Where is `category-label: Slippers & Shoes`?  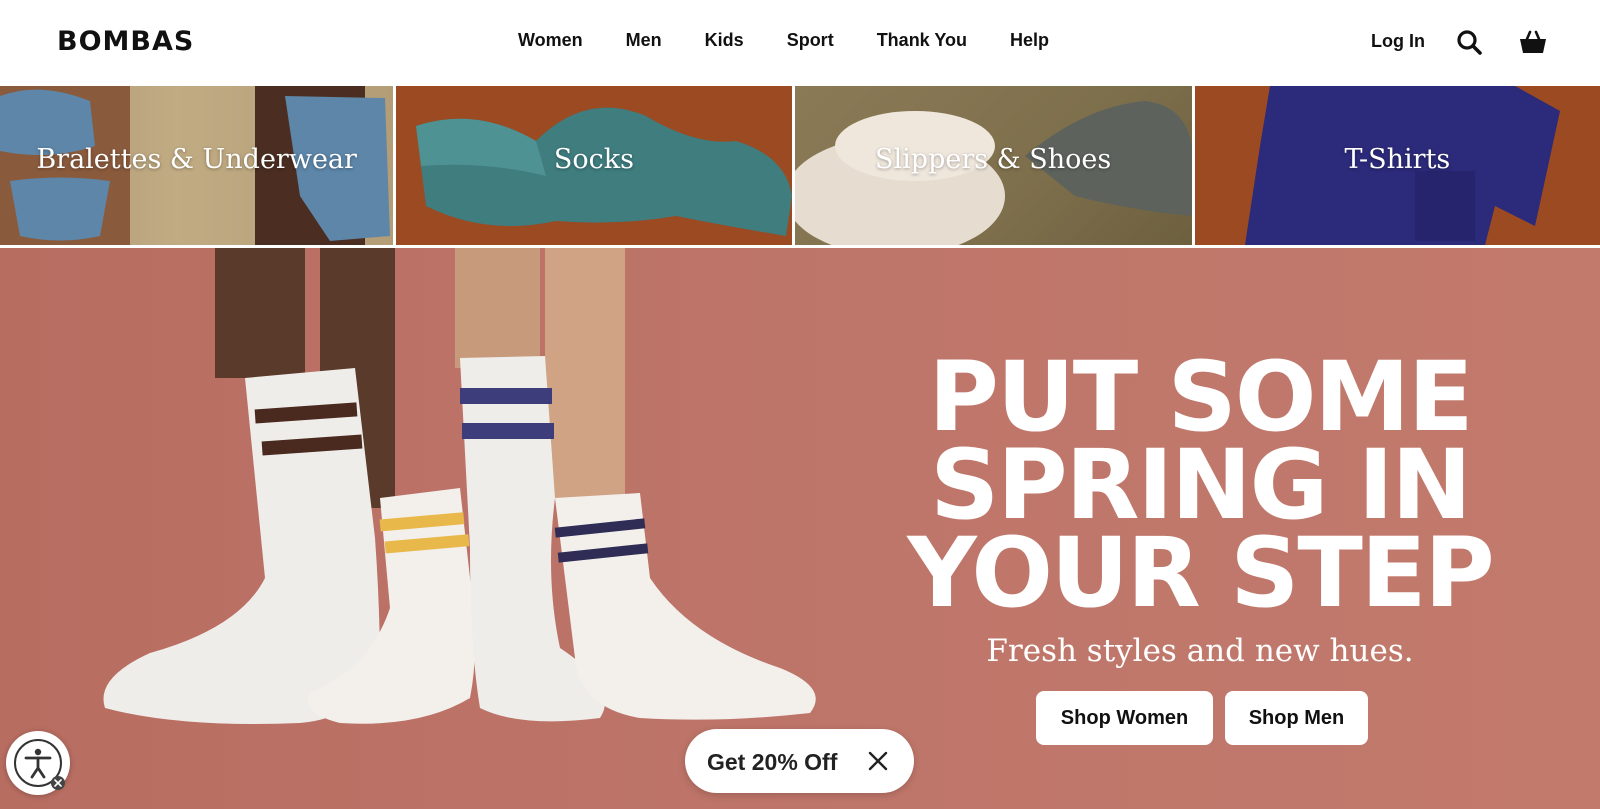 category-label: Slippers & Shoes is located at coordinates (993, 159).